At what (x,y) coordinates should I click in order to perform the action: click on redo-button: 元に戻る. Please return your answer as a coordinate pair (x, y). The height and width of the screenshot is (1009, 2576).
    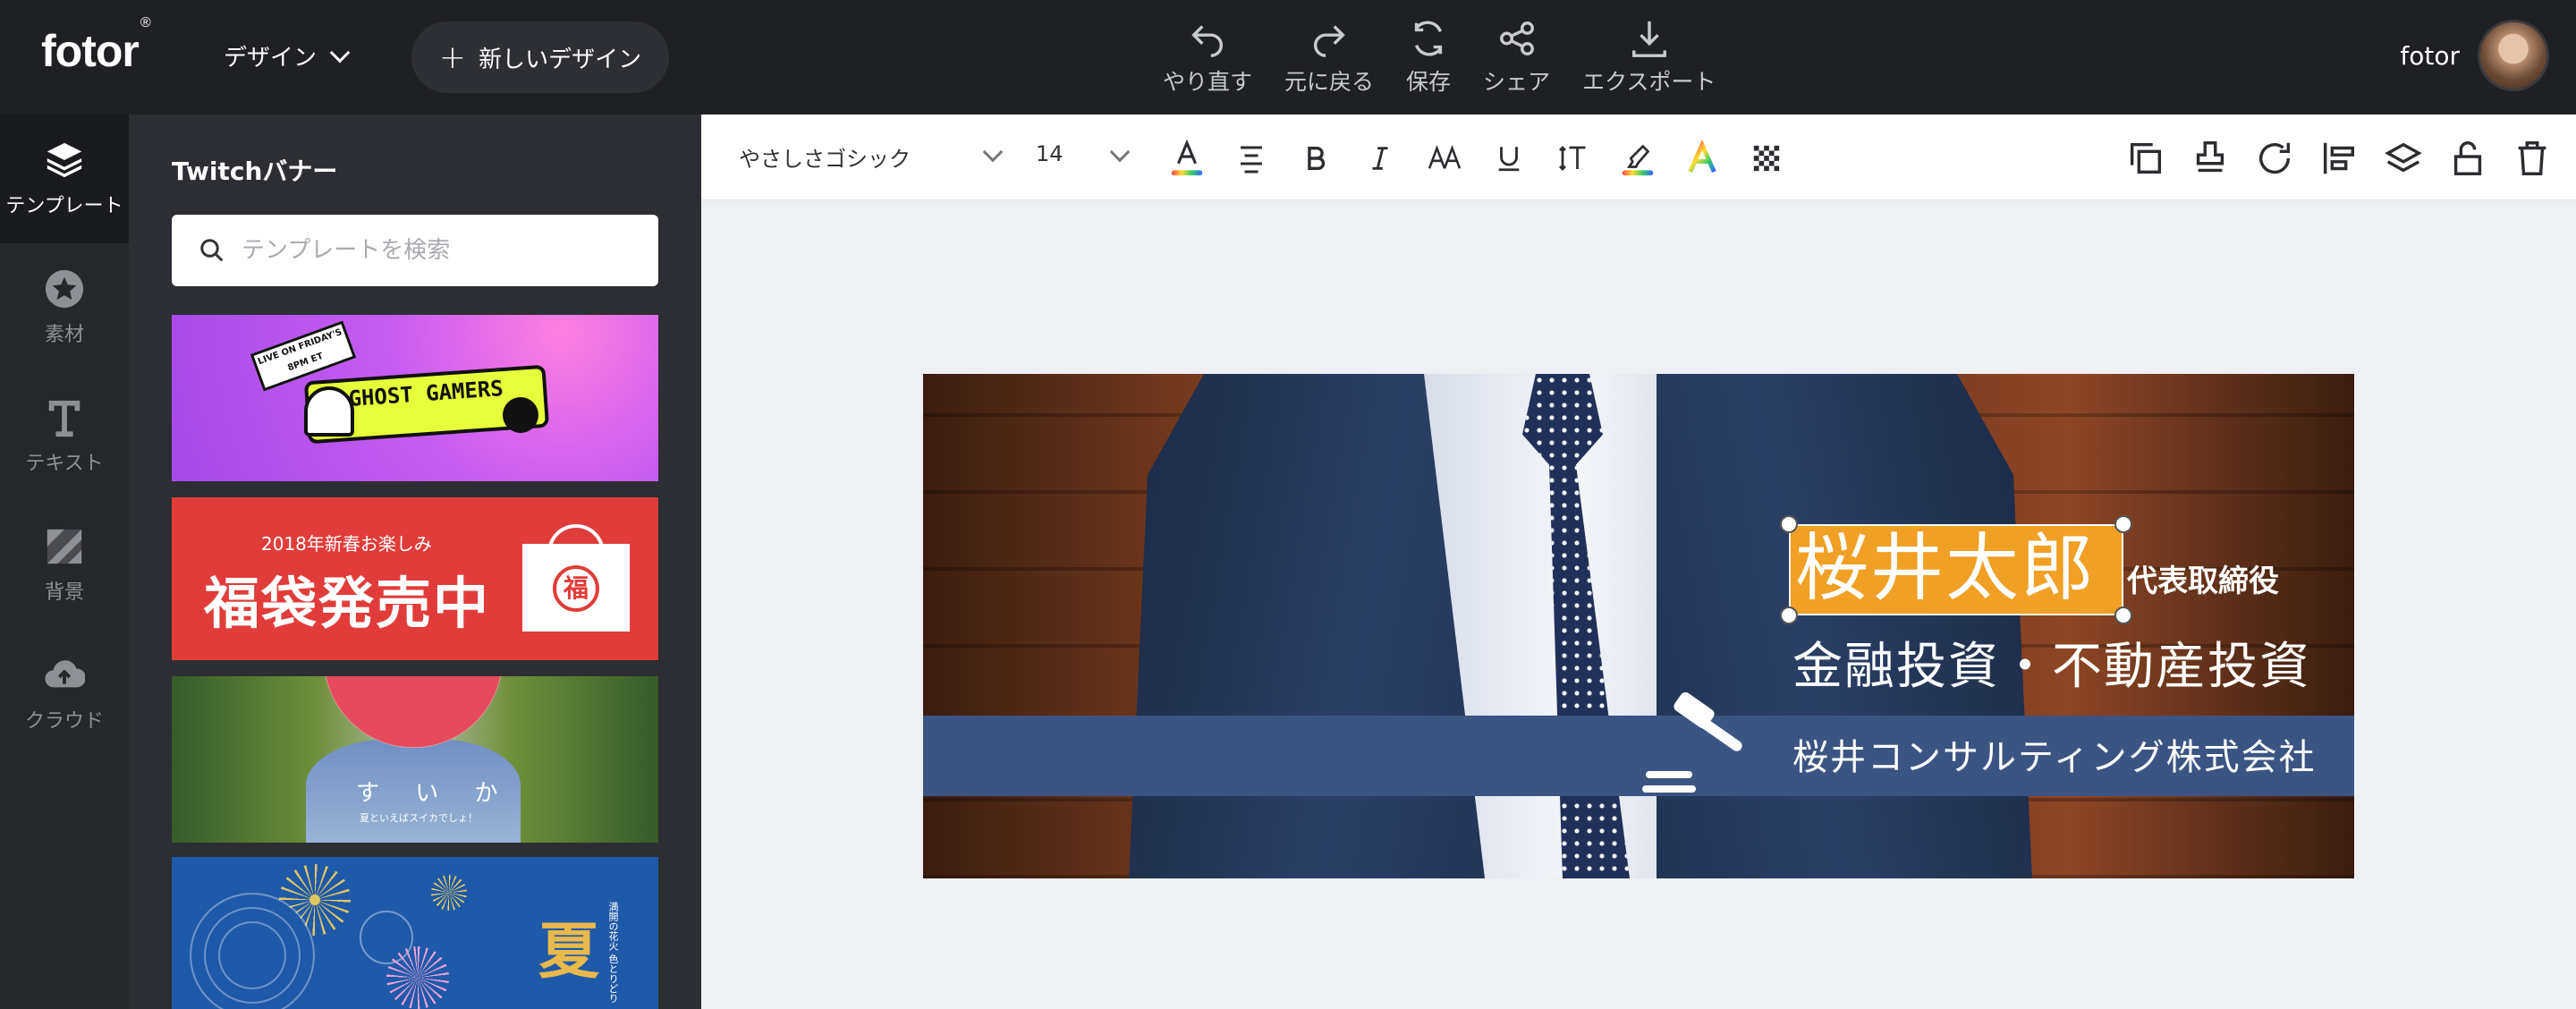
    Looking at the image, I should click on (1329, 57).